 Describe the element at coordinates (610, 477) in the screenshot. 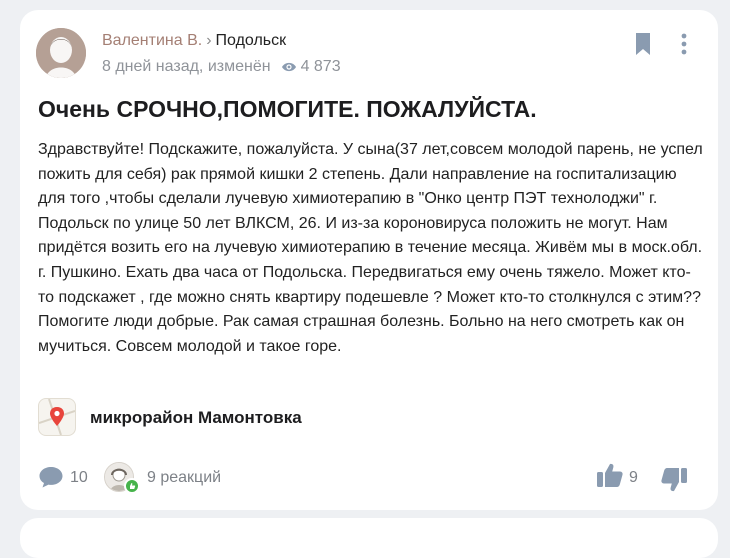

I see `thumbs-up-icon` at that location.